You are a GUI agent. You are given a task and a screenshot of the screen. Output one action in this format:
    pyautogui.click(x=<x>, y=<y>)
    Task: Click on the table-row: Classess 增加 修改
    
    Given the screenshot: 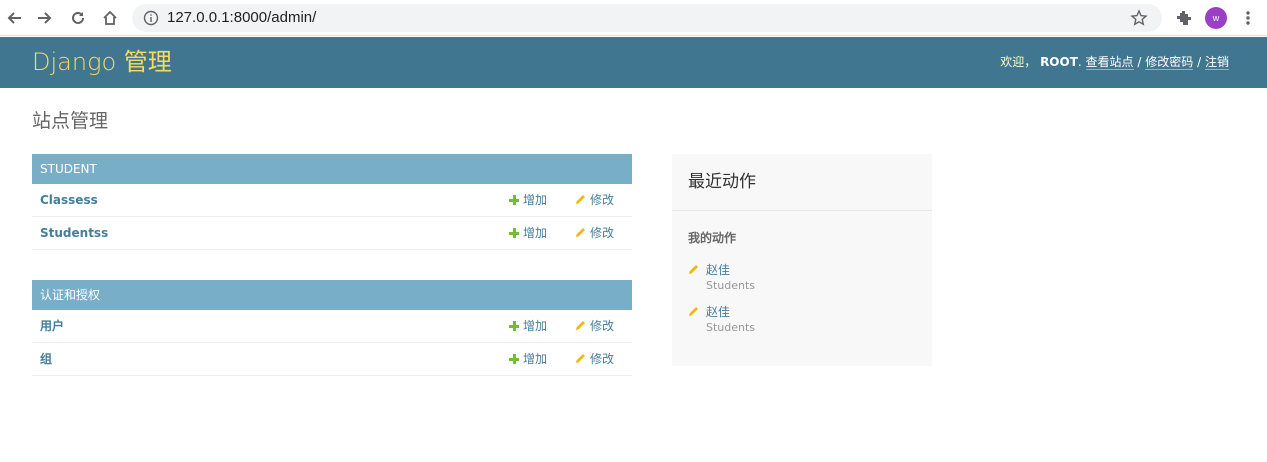 What is the action you would take?
    pyautogui.click(x=332, y=200)
    